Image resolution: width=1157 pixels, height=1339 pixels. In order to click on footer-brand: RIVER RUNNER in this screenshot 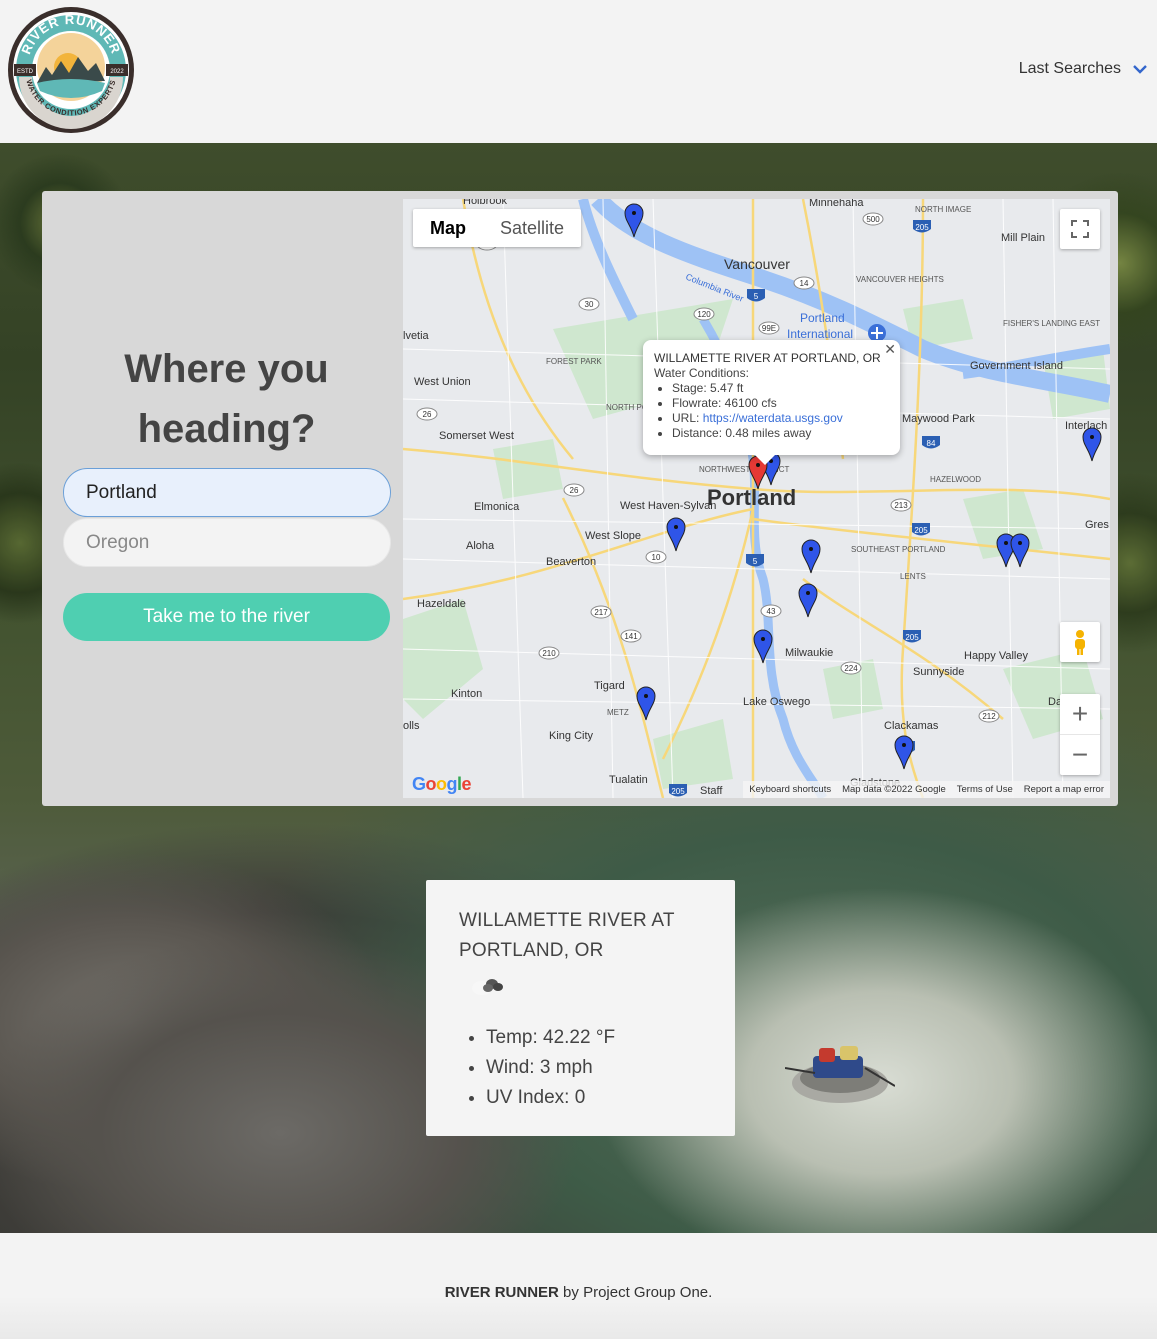, I will do `click(501, 1292)`.